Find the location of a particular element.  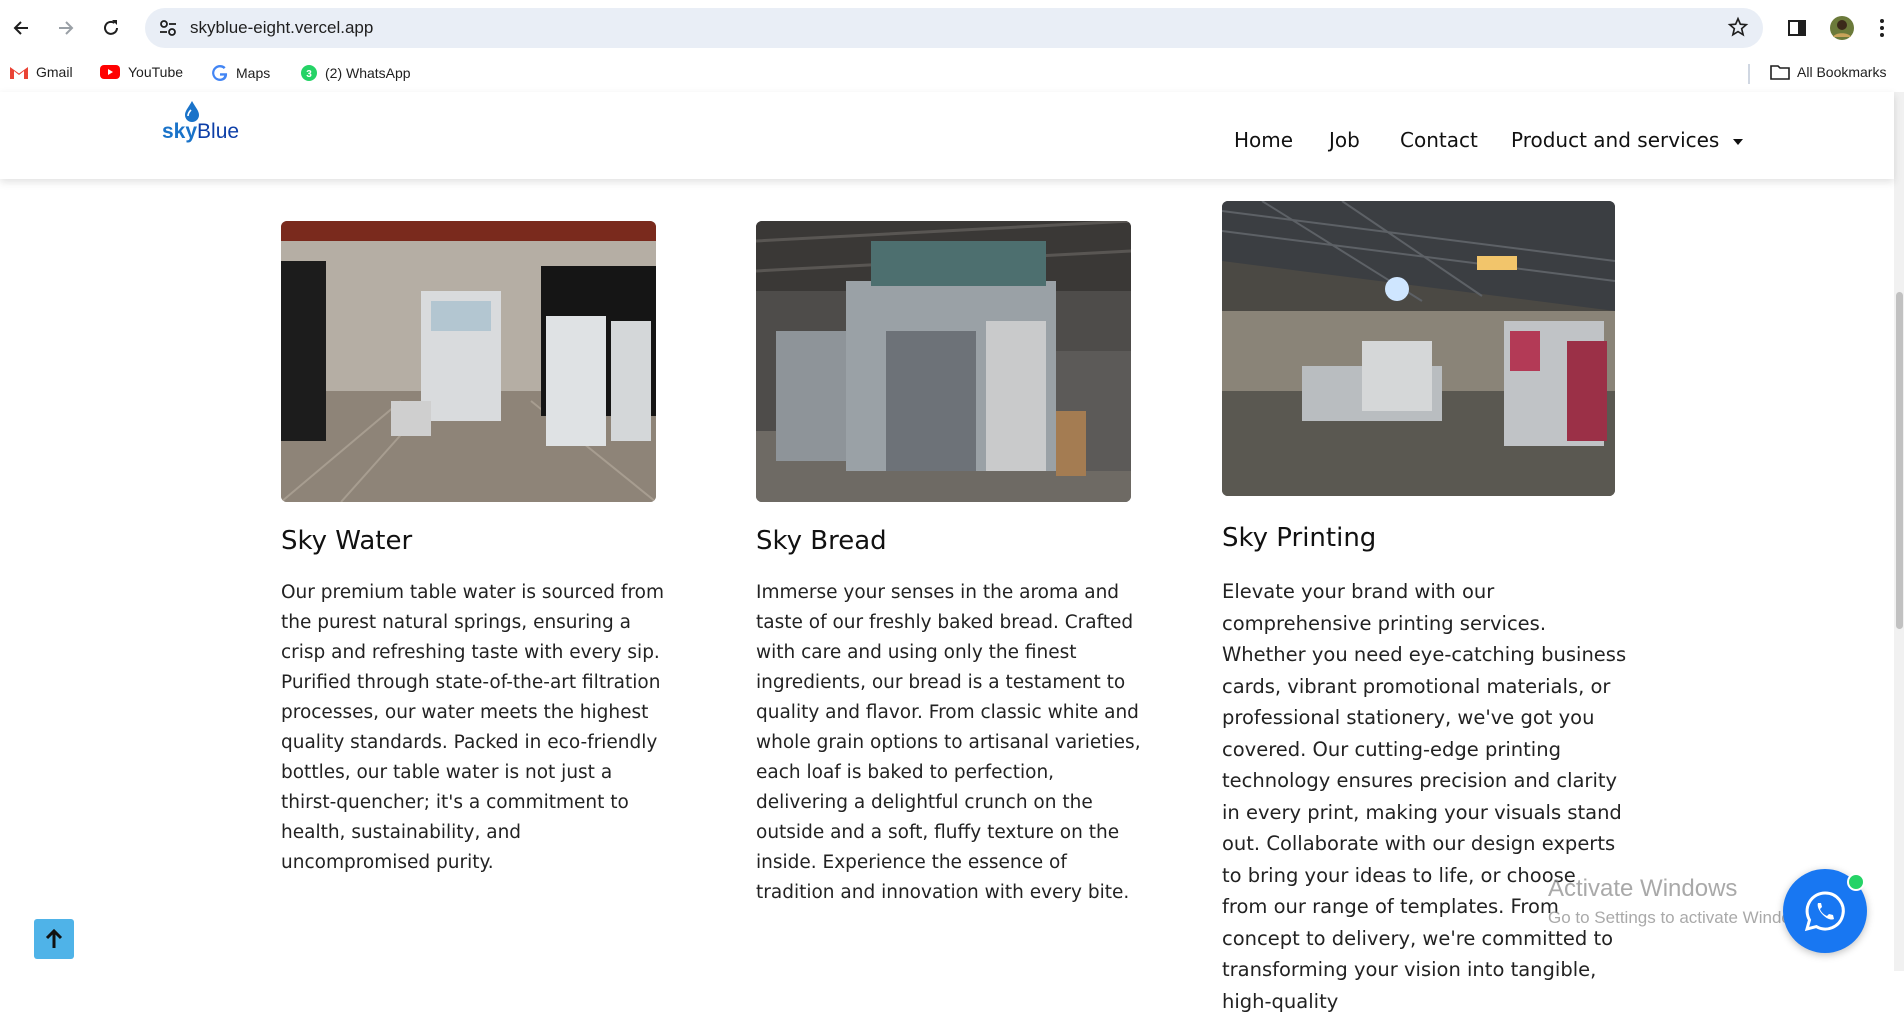

gmail-icon is located at coordinates (19, 73).